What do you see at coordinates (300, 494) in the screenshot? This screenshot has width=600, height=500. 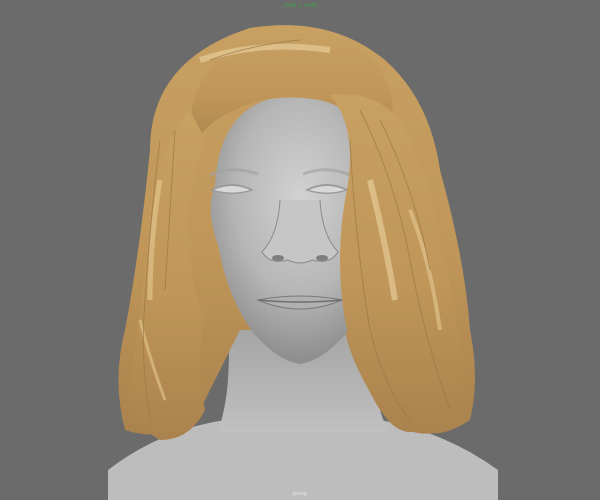 I see `camera-name-label: persp` at bounding box center [300, 494].